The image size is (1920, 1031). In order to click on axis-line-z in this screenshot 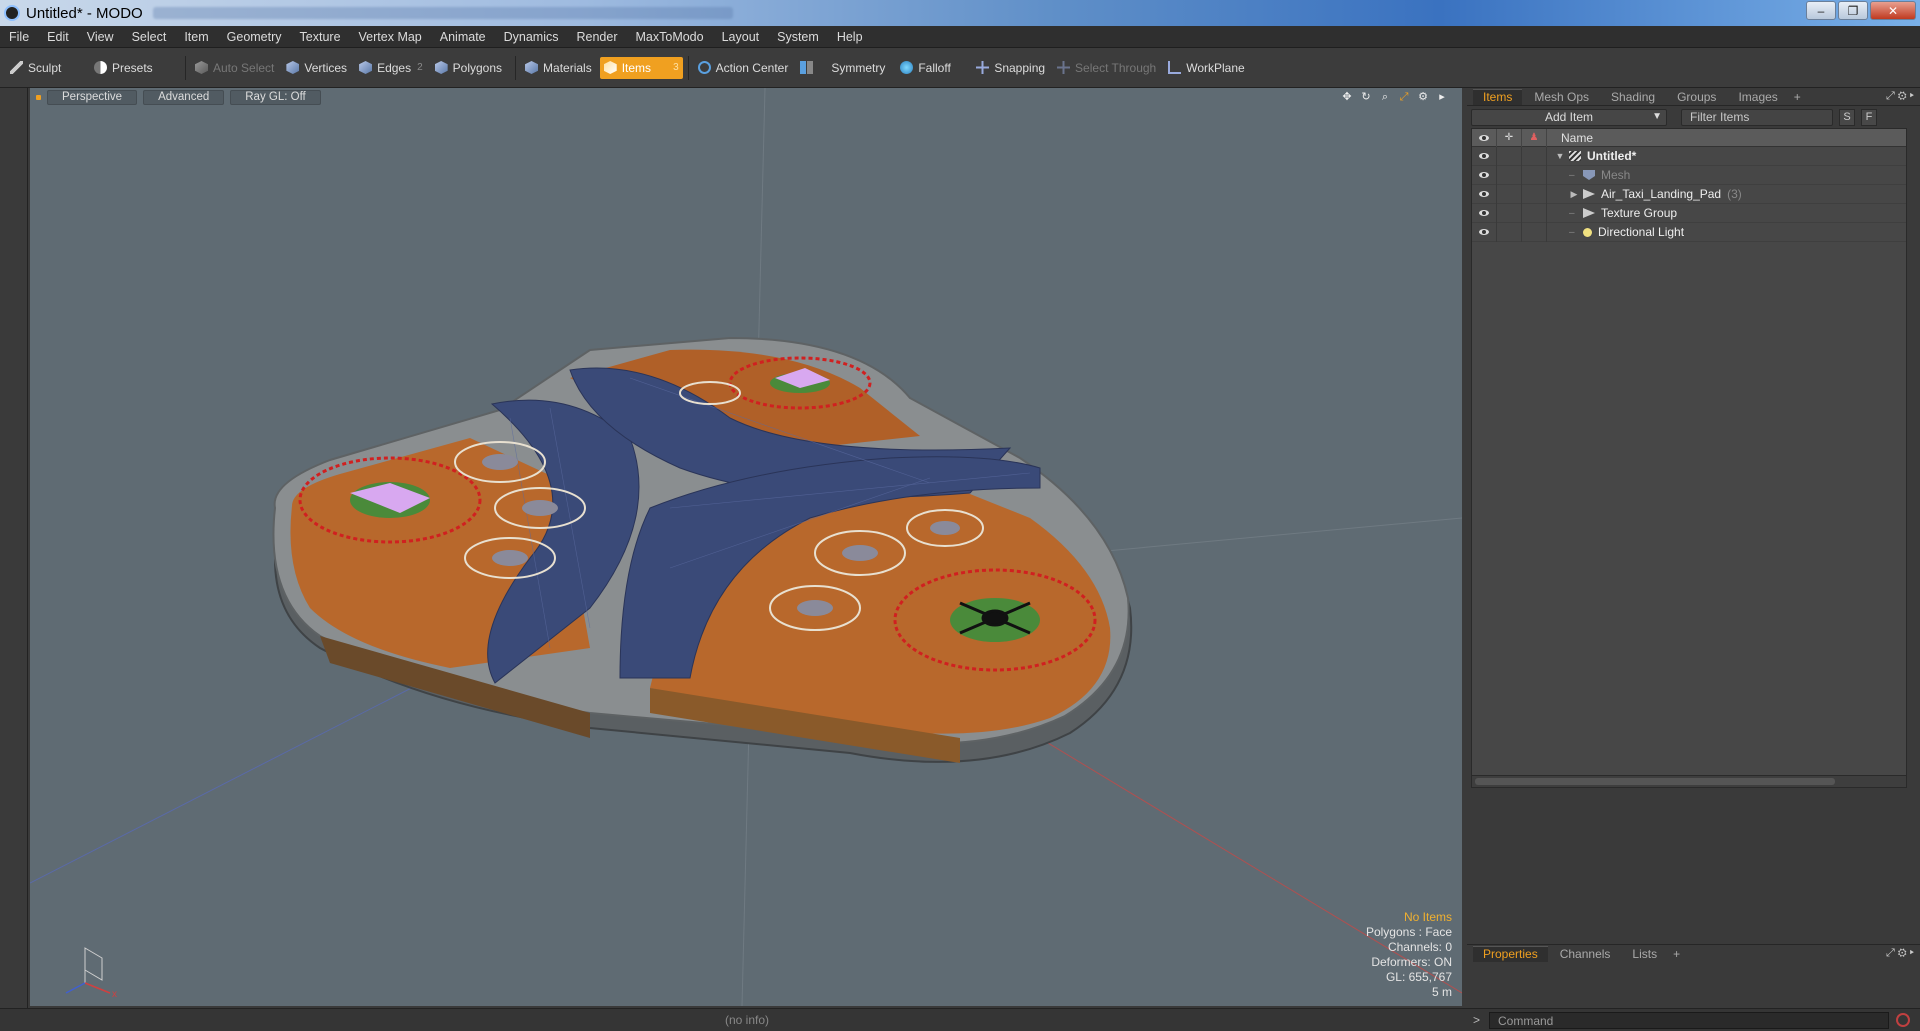, I will do `click(250, 770)`.